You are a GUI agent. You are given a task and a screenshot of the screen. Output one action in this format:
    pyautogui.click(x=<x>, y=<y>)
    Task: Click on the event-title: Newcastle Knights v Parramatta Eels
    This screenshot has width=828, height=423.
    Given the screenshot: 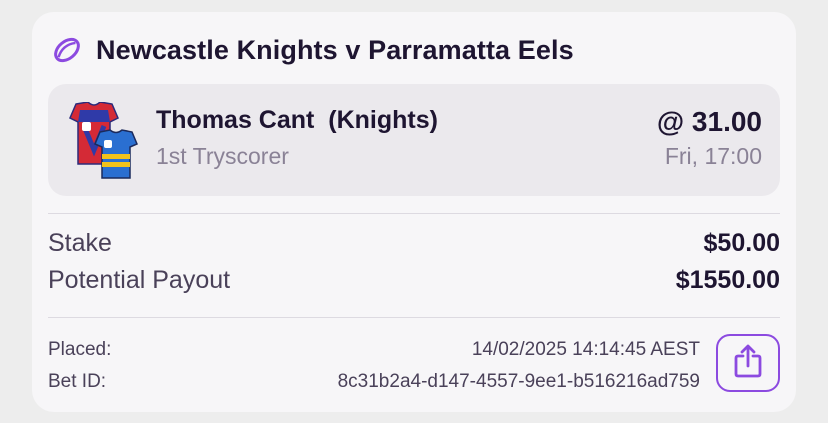 What is the action you would take?
    pyautogui.click(x=335, y=49)
    